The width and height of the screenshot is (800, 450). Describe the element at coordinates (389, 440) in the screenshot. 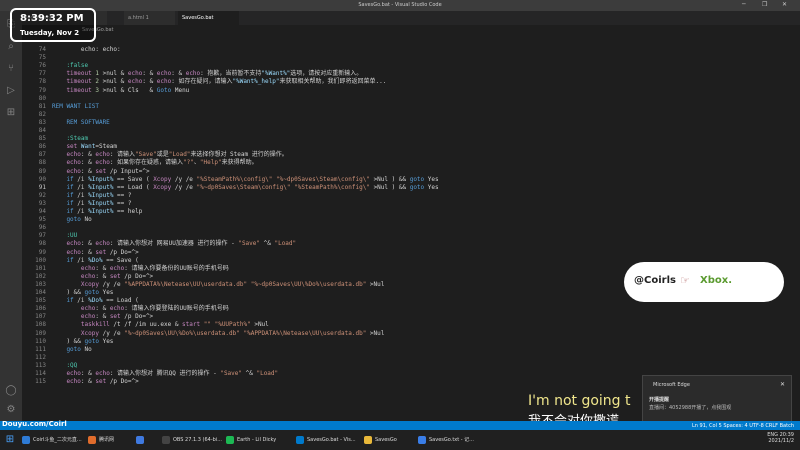

I see `taskbar-item: SavesGo` at that location.